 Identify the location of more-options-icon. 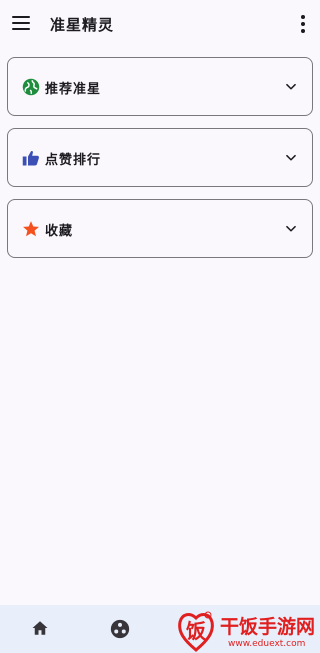
(303, 24).